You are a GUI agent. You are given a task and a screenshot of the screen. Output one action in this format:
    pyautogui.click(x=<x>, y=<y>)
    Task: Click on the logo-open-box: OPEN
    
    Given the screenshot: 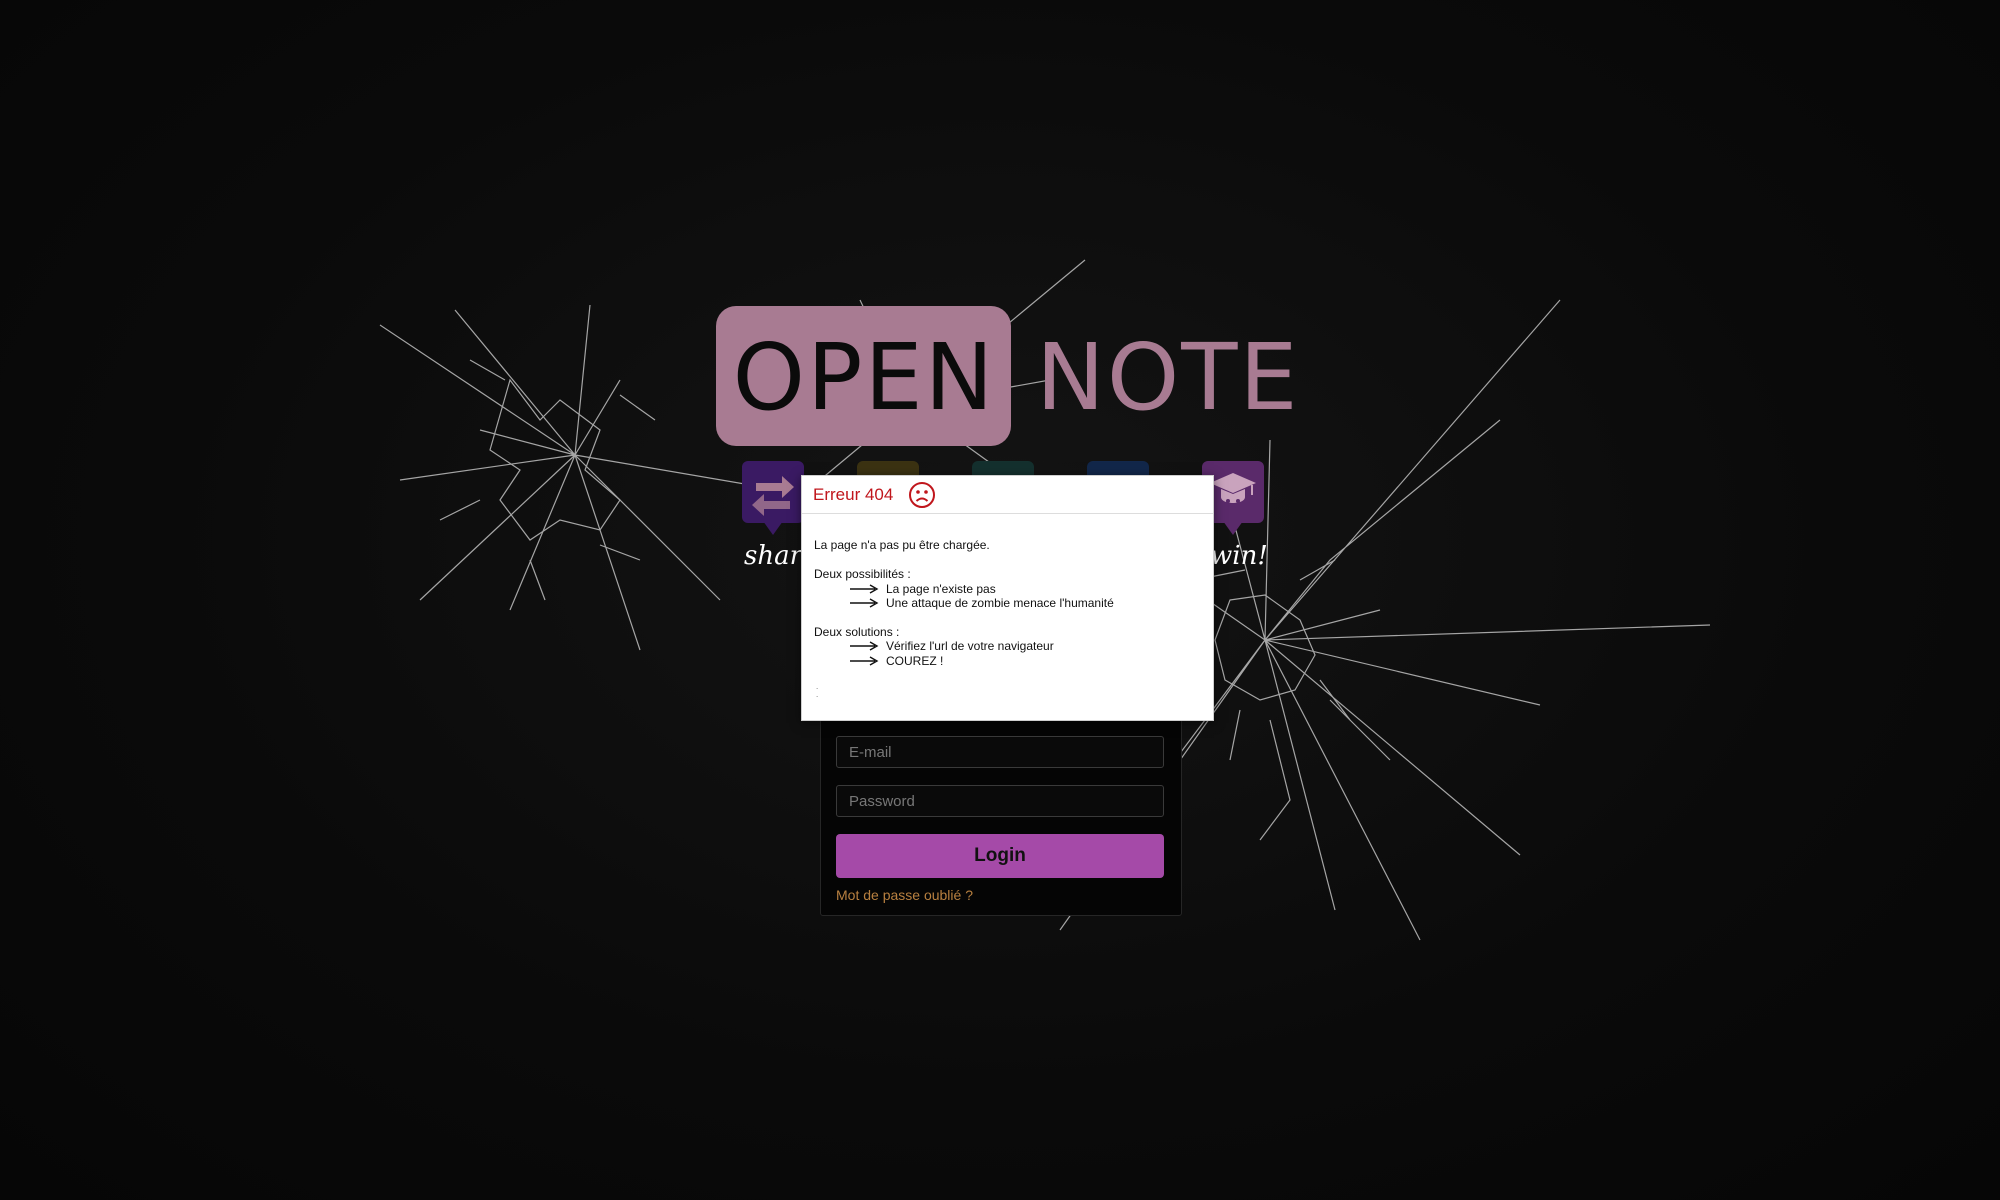 What is the action you would take?
    pyautogui.click(x=863, y=376)
    